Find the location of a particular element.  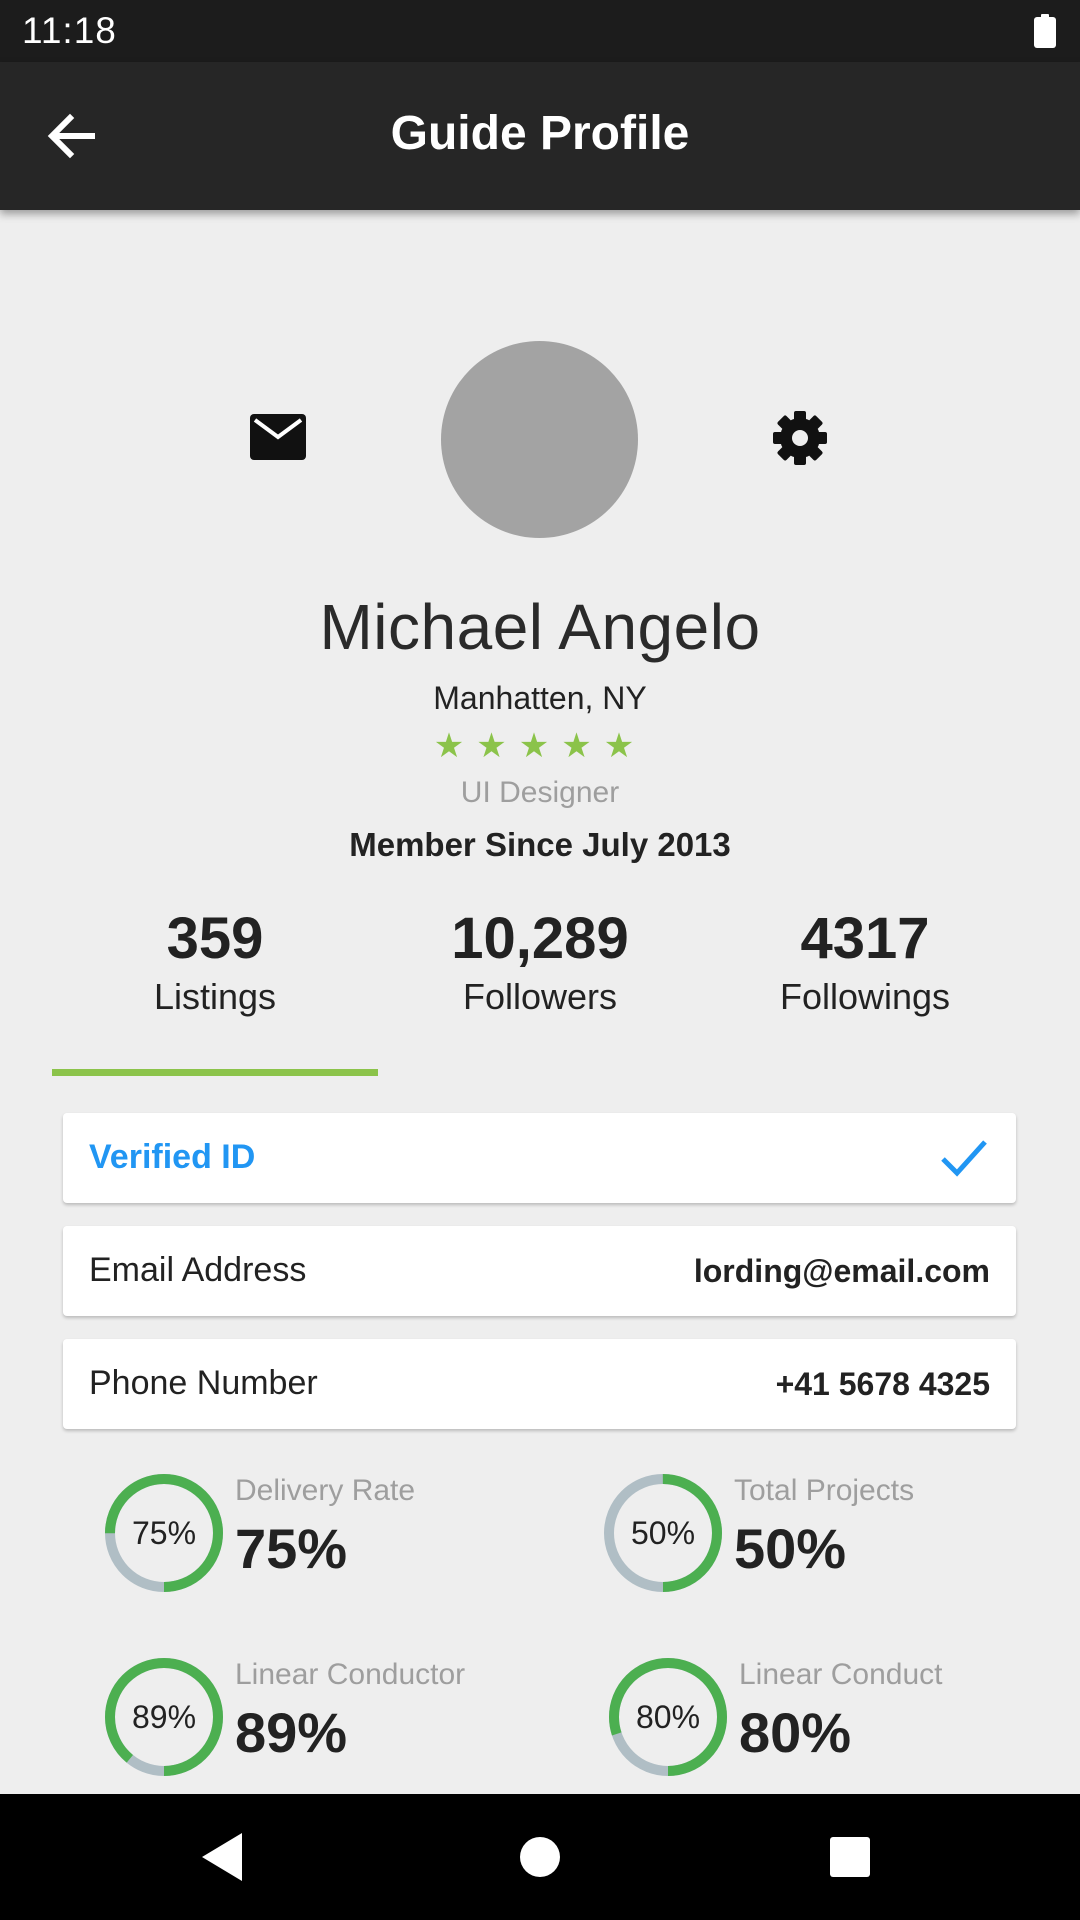

verified-id-card: Verified ID is located at coordinates (539, 1158).